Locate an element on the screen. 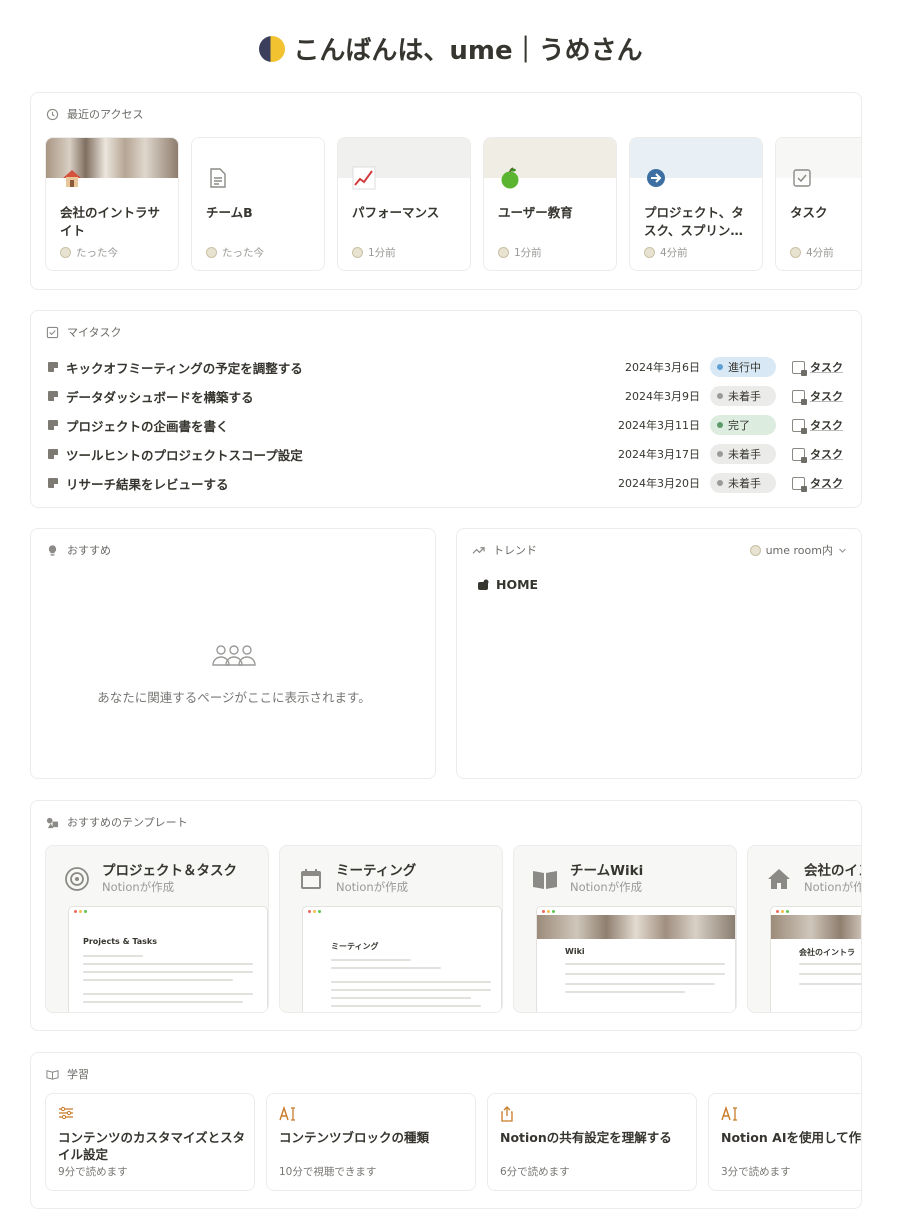  learn-heading: 学習 is located at coordinates (67, 1074).